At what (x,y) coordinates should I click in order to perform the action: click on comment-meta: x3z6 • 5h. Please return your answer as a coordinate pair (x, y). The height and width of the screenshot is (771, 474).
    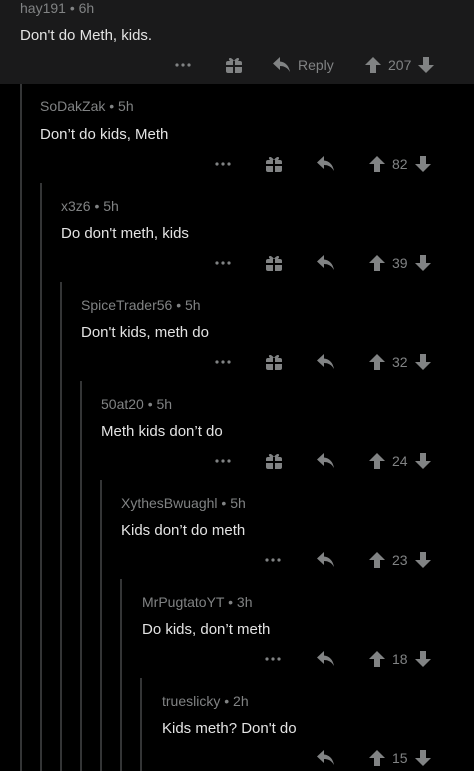
    Looking at the image, I should click on (90, 206).